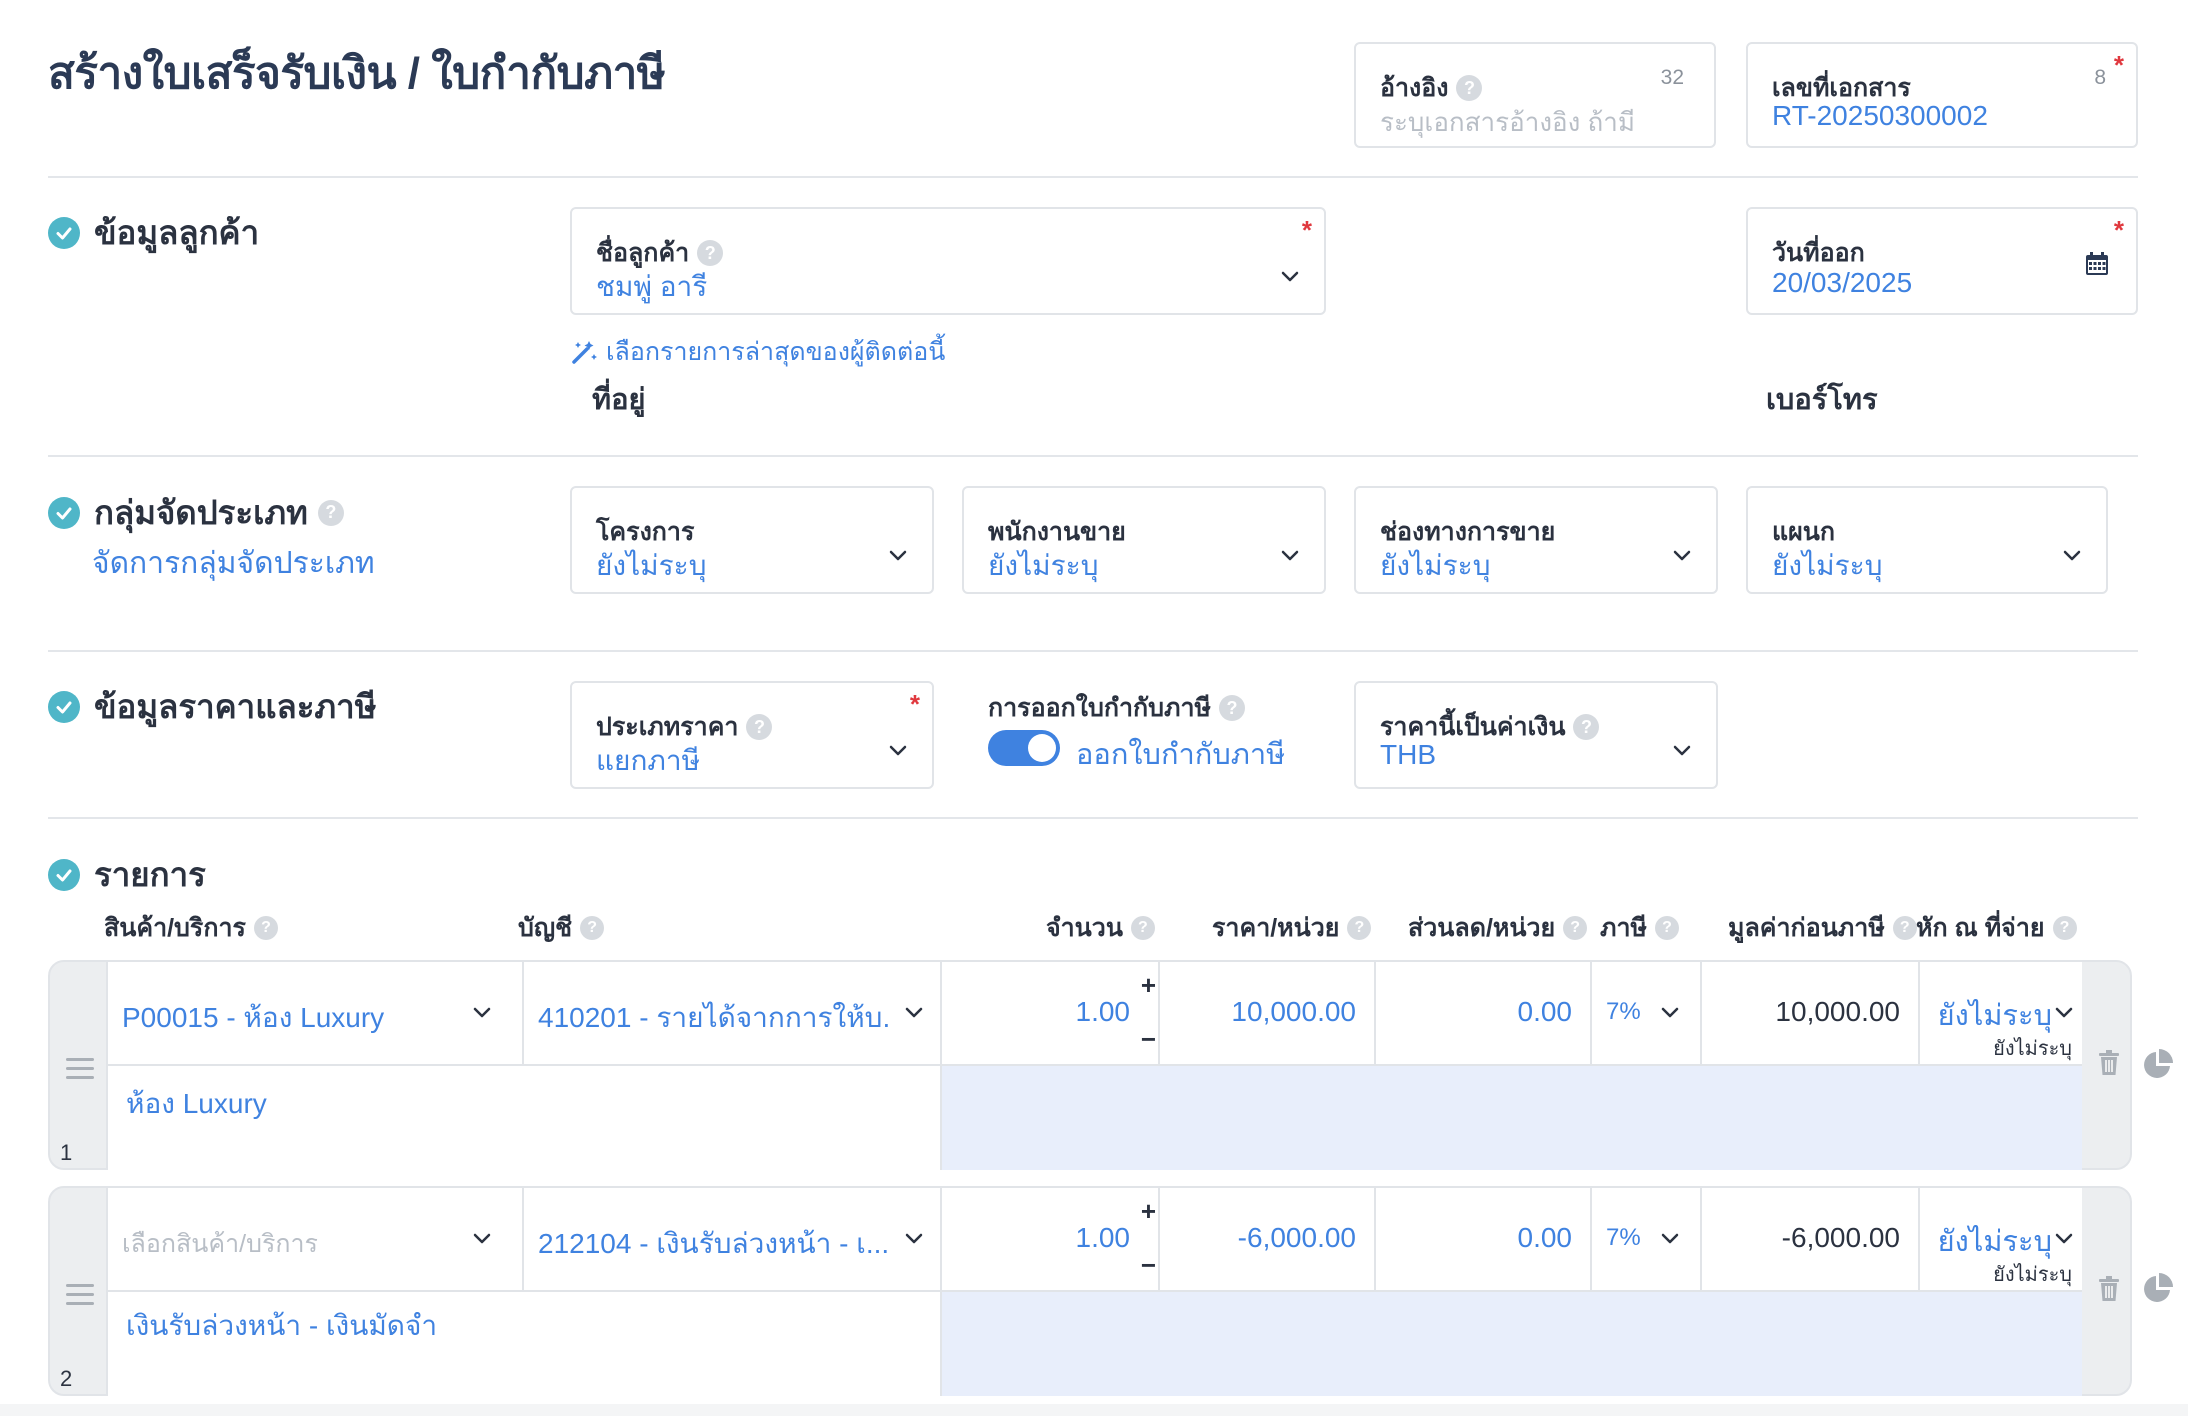 The width and height of the screenshot is (2188, 1416). I want to click on page-bottom-fade, so click(1094, 1410).